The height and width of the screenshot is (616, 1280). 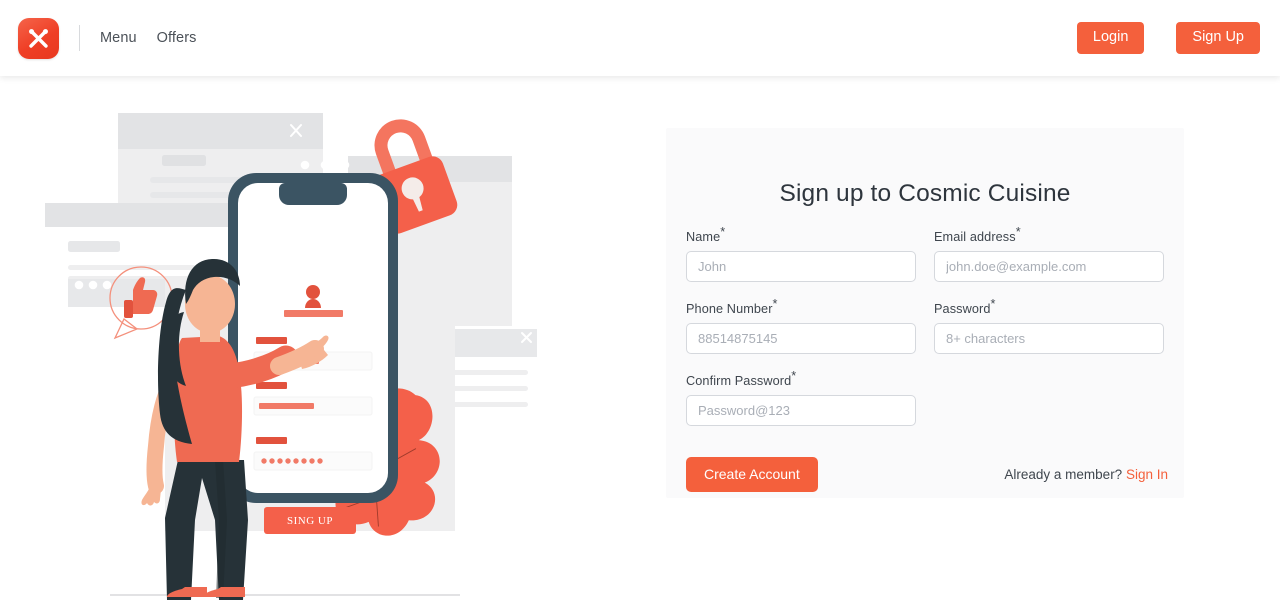 What do you see at coordinates (801, 306) in the screenshot?
I see `field-label-phone: Phone Number*` at bounding box center [801, 306].